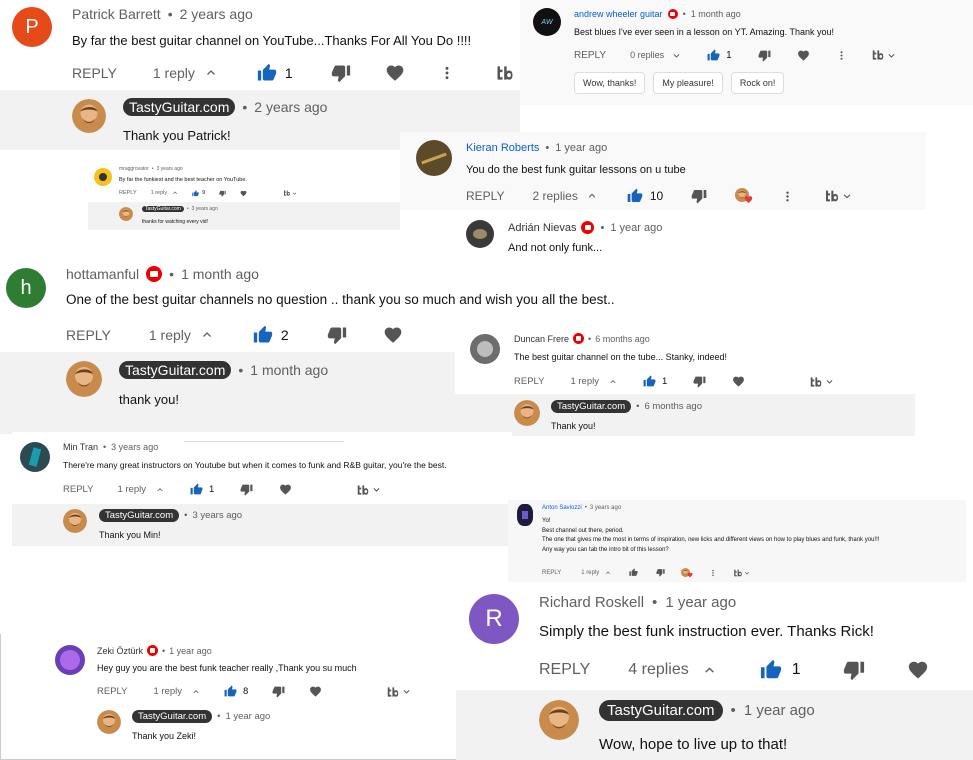 Image resolution: width=973 pixels, height=760 pixels. What do you see at coordinates (290, 107) in the screenshot?
I see `reply-time: 2 years ago` at bounding box center [290, 107].